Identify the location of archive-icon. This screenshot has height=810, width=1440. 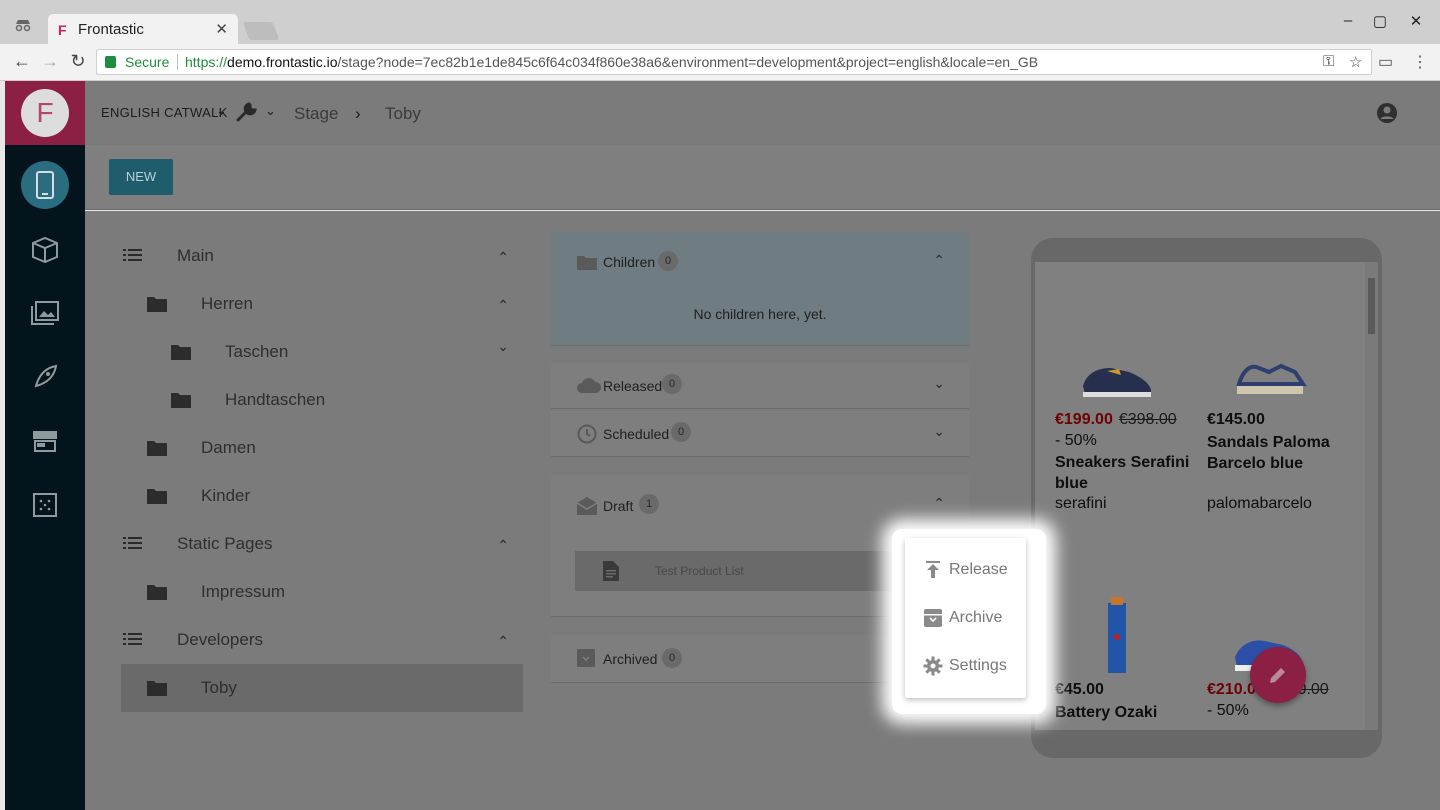
(933, 618).